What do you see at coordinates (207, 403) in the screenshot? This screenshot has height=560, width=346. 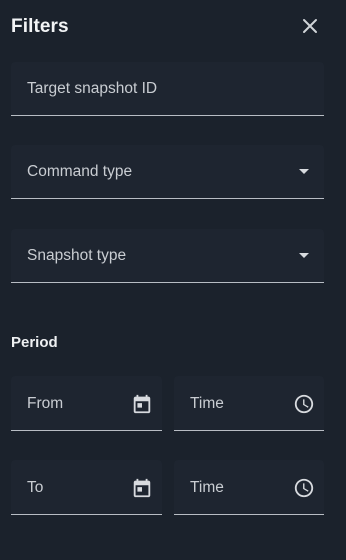 I see `from-time-label: Time` at bounding box center [207, 403].